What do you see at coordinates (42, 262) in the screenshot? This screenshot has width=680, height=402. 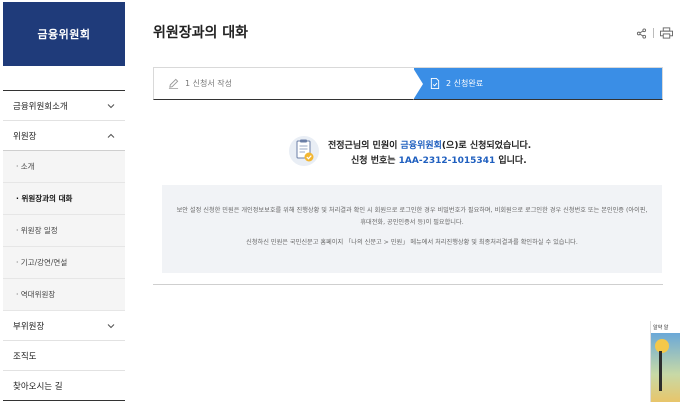 I see `sidebar-subitem-label: · 기고/강연/연설` at bounding box center [42, 262].